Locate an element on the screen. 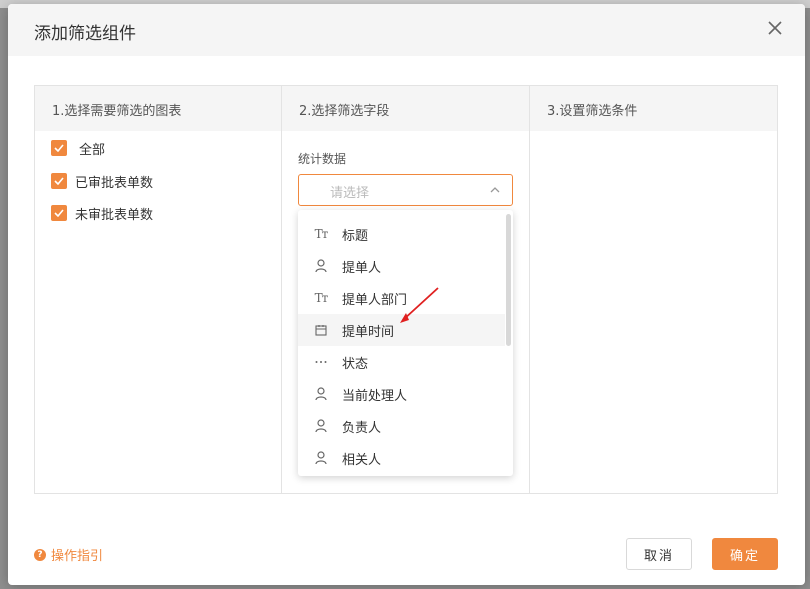 The height and width of the screenshot is (589, 810). dropdown-option-submitter: 提单人 is located at coordinates (401, 266).